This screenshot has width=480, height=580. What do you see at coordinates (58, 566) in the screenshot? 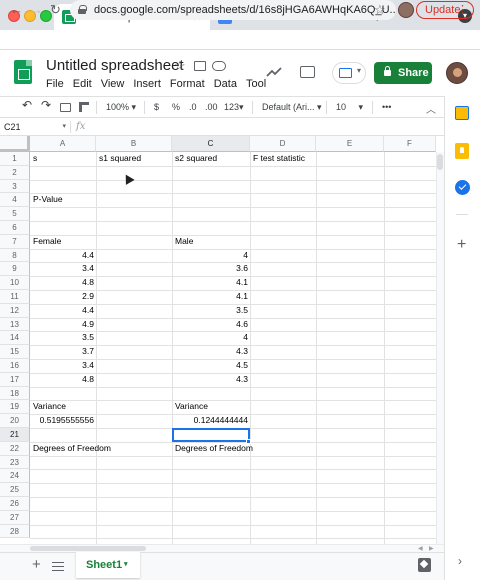
I see `all-sheets-list-icon` at bounding box center [58, 566].